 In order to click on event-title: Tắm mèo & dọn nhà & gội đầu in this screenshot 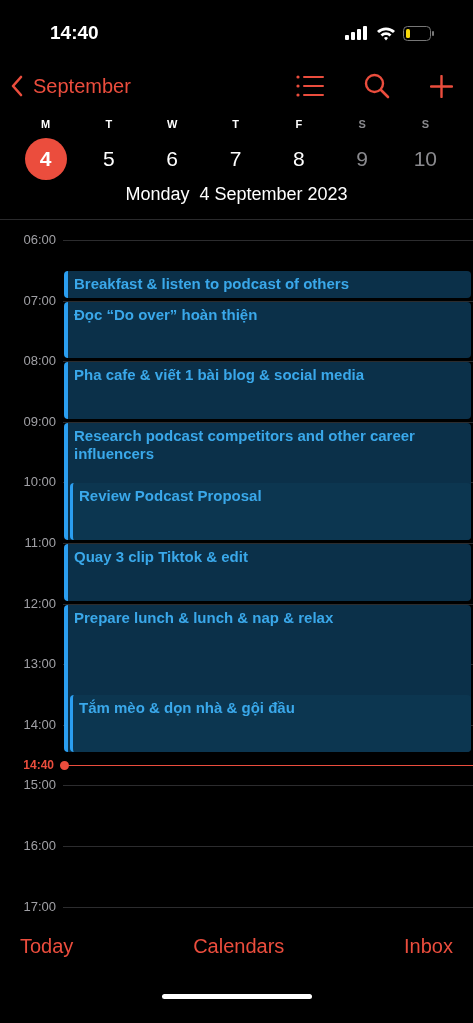, I will do `click(187, 708)`.